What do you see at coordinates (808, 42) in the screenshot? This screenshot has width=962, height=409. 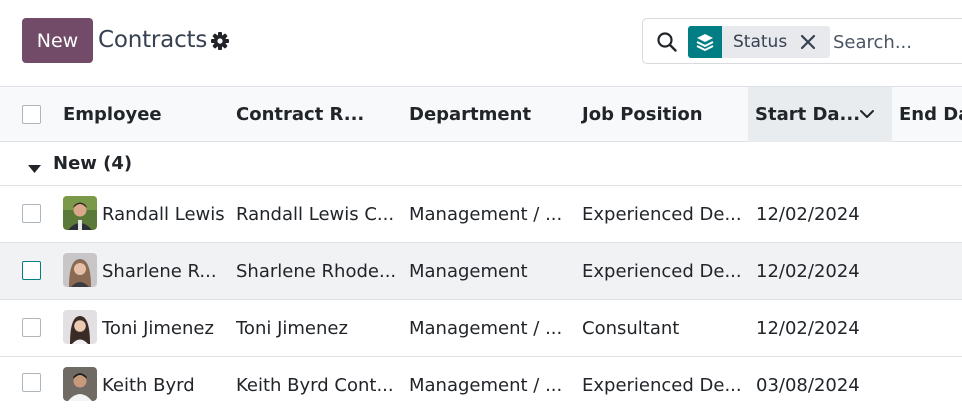 I see `close-icon` at bounding box center [808, 42].